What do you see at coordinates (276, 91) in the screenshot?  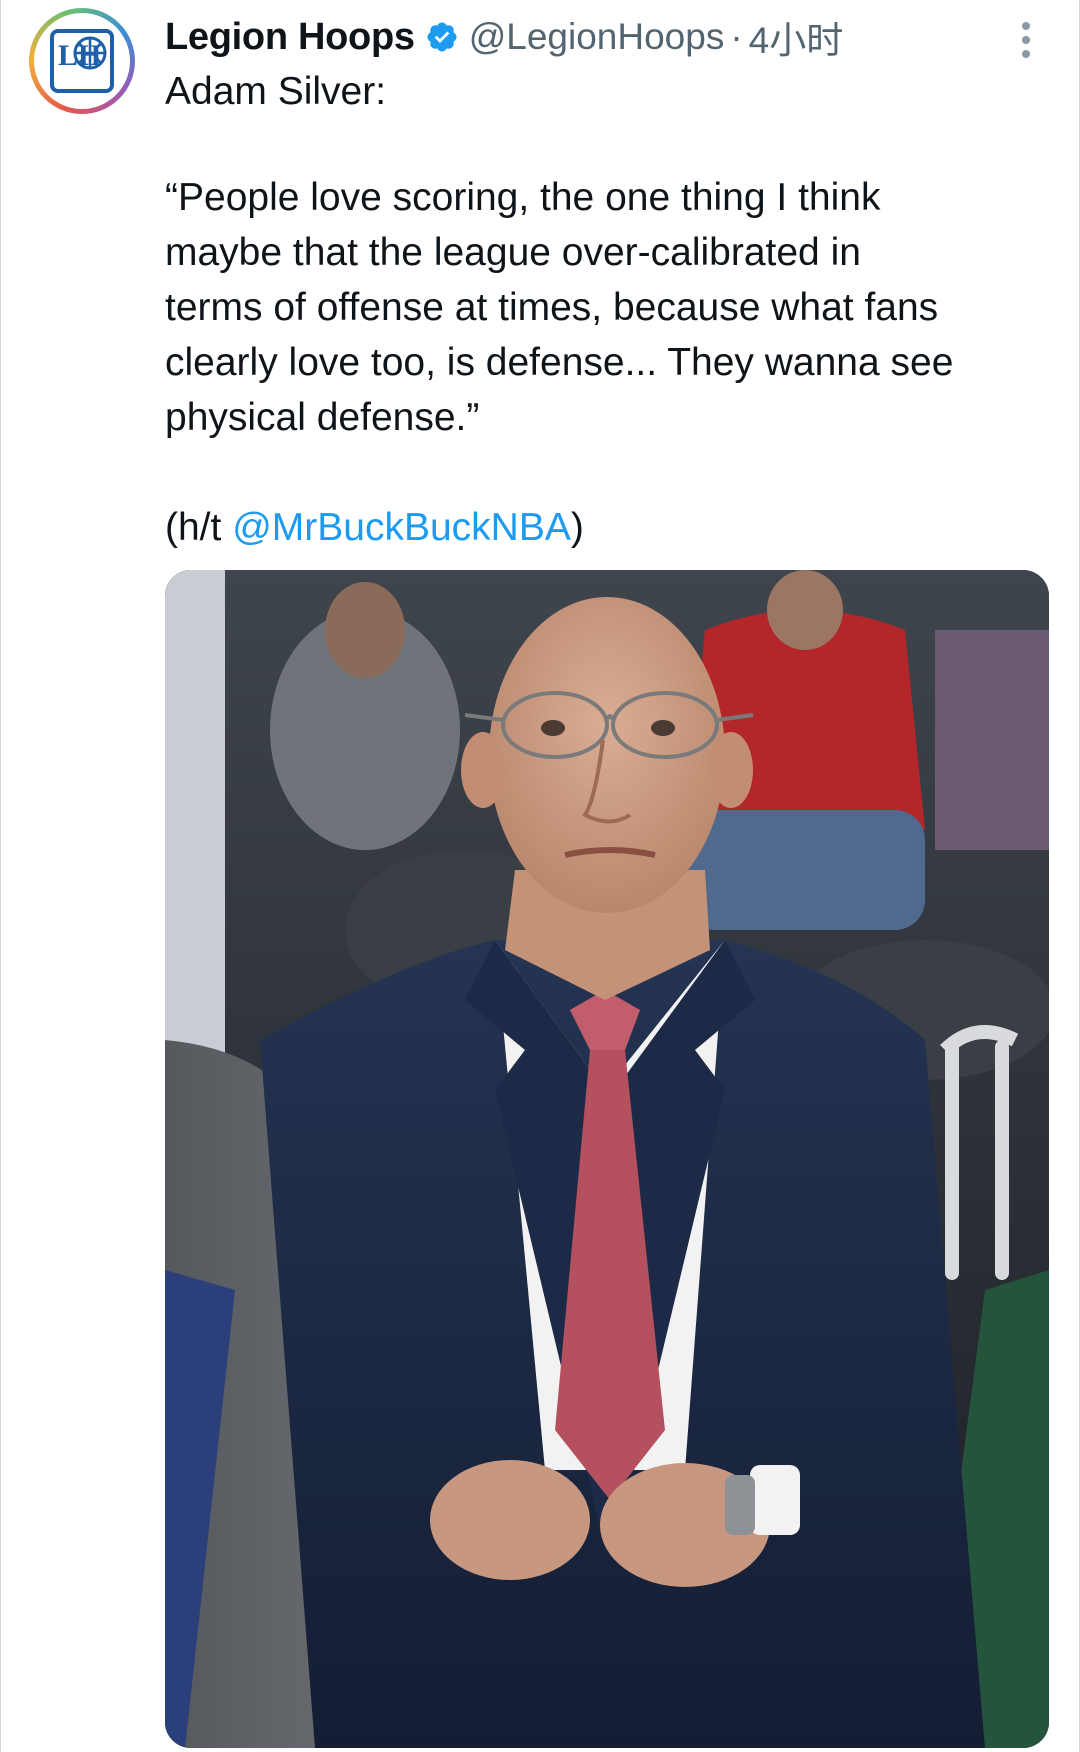 I see `speaker-line: Adam Silver:` at bounding box center [276, 91].